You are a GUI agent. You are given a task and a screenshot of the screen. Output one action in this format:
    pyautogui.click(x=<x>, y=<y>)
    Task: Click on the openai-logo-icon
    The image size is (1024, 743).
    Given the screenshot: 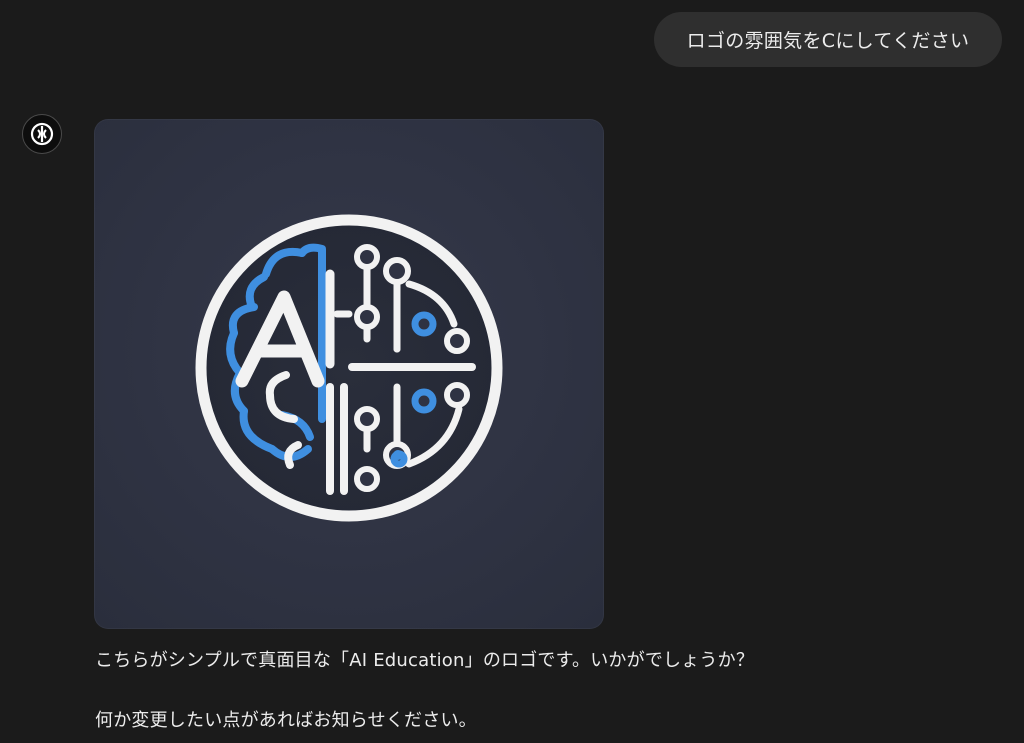 What is the action you would take?
    pyautogui.click(x=42, y=134)
    